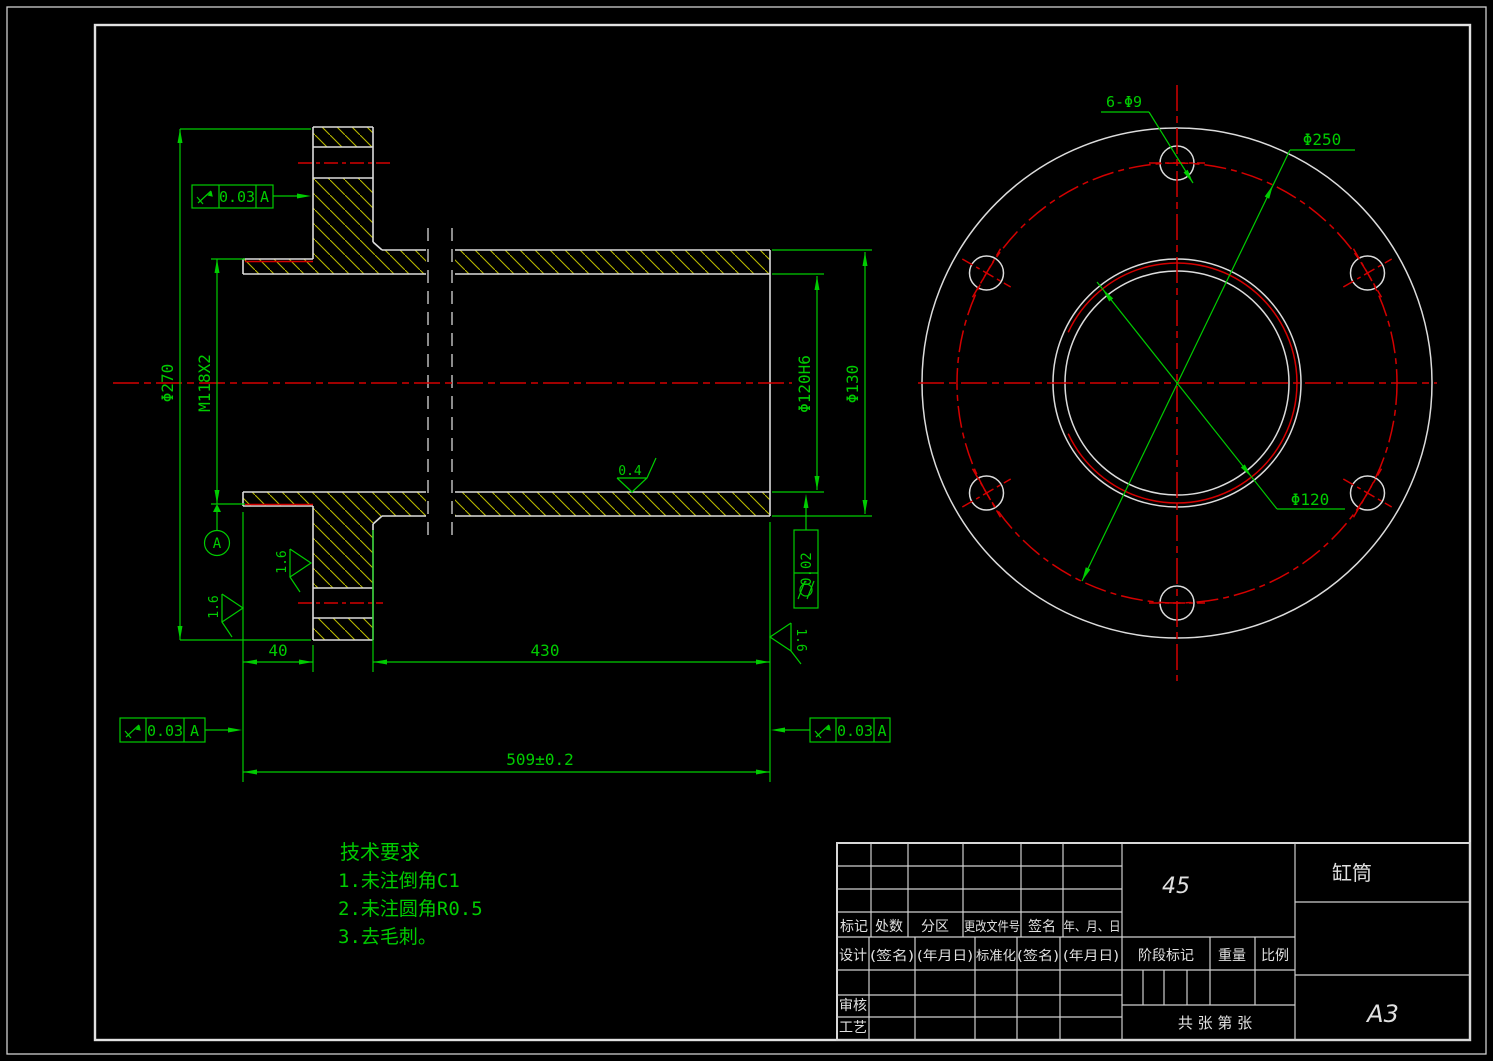  What do you see at coordinates (1322, 139) in the screenshot?
I see `dim-bolt-circle: Φ250` at bounding box center [1322, 139].